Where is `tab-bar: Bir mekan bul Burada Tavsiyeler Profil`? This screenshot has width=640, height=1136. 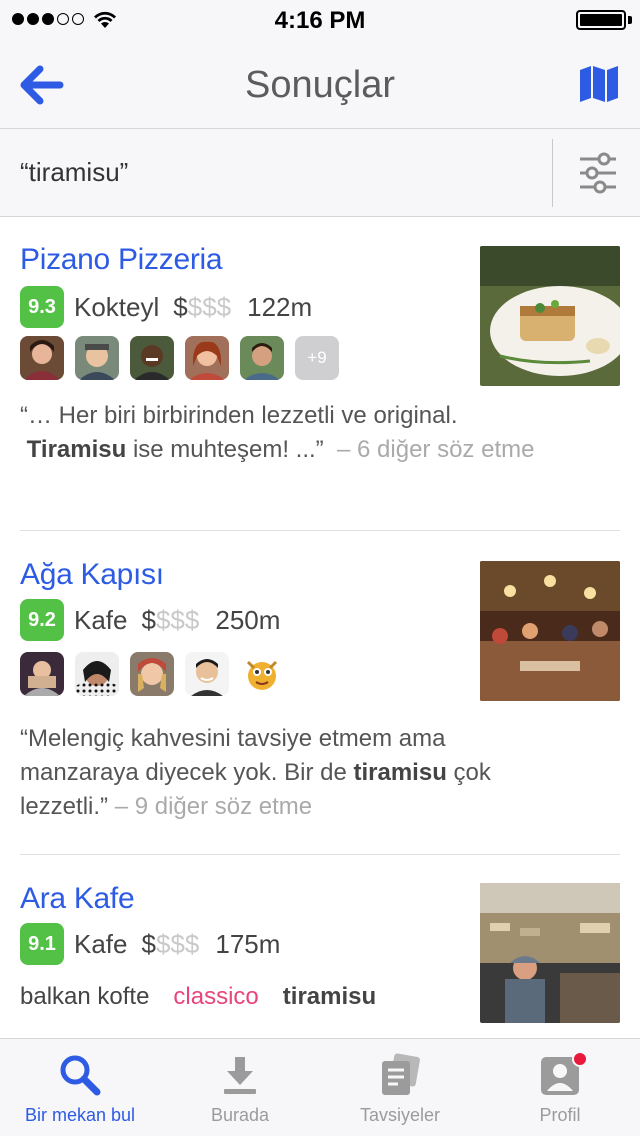
tab-bar: Bir mekan bul Burada Tavsiyeler Profil is located at coordinates (320, 1087).